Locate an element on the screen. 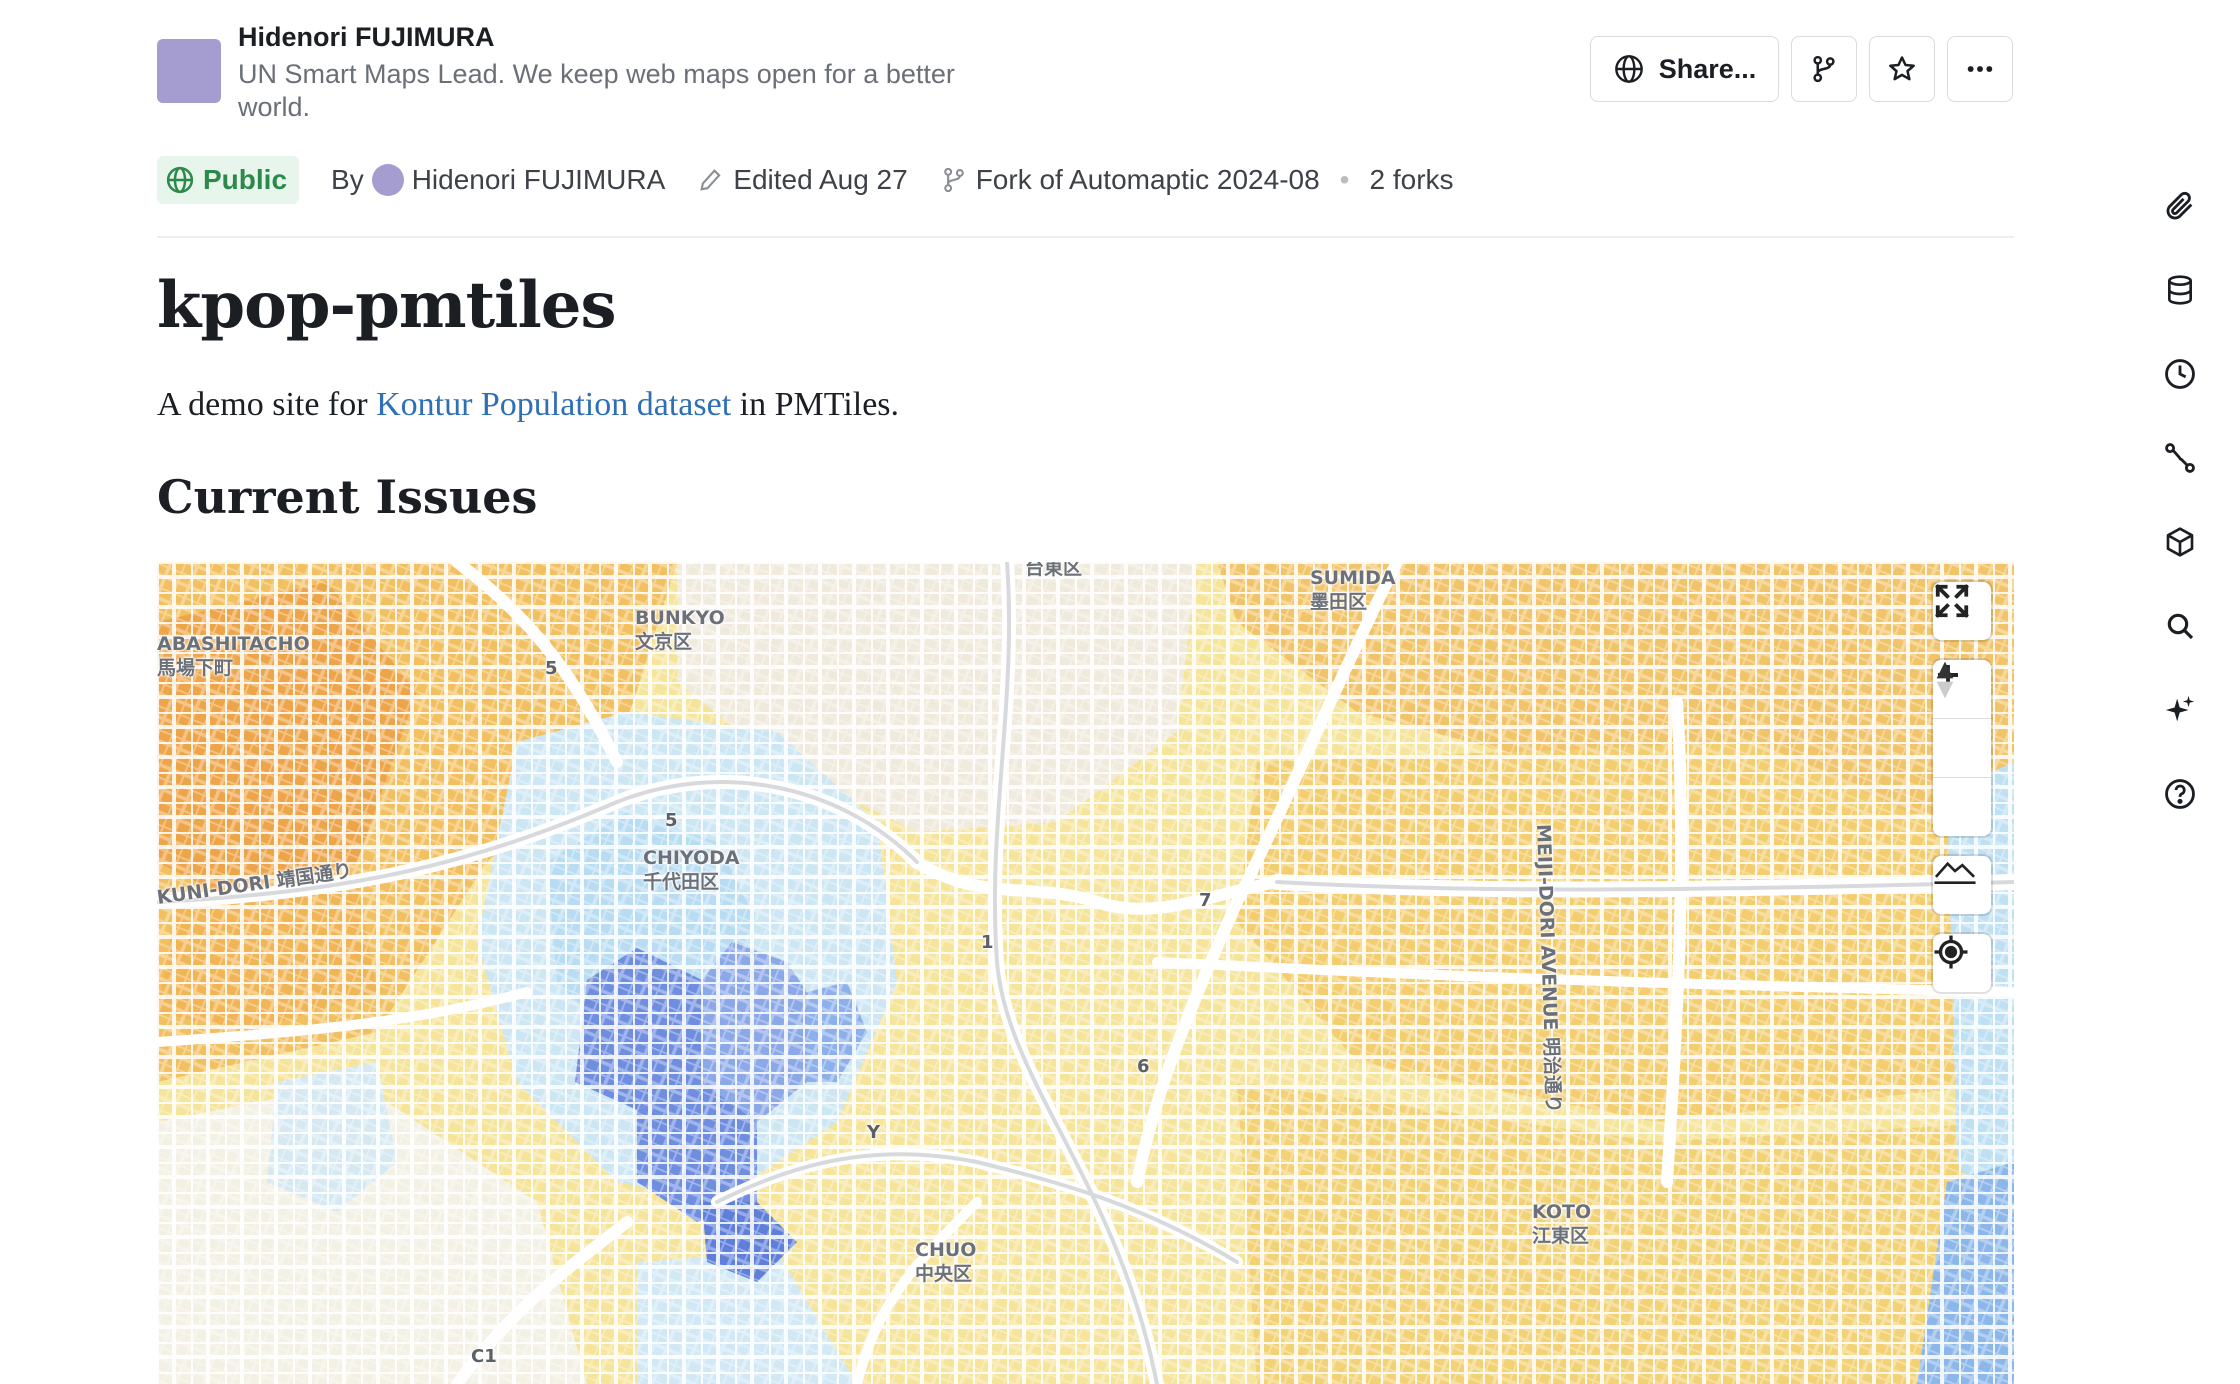  map-label-sumida: SUMIDA 墨田区 is located at coordinates (1353, 590).